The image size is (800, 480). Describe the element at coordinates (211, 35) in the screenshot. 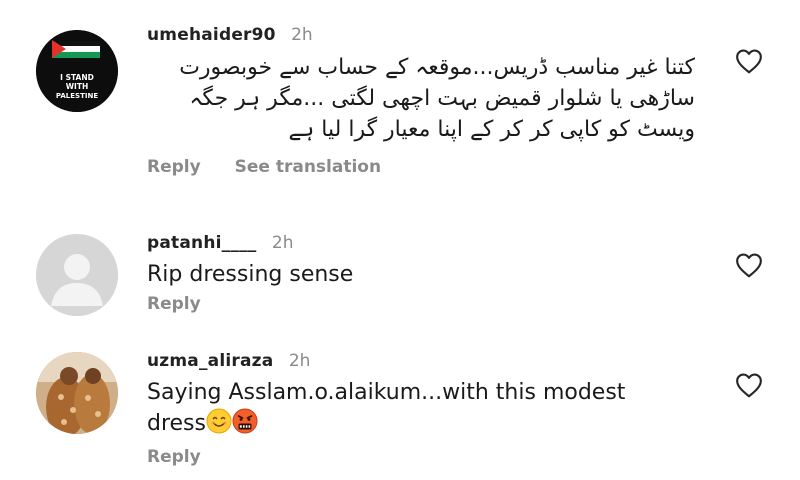

I see `username: umehaider90` at that location.